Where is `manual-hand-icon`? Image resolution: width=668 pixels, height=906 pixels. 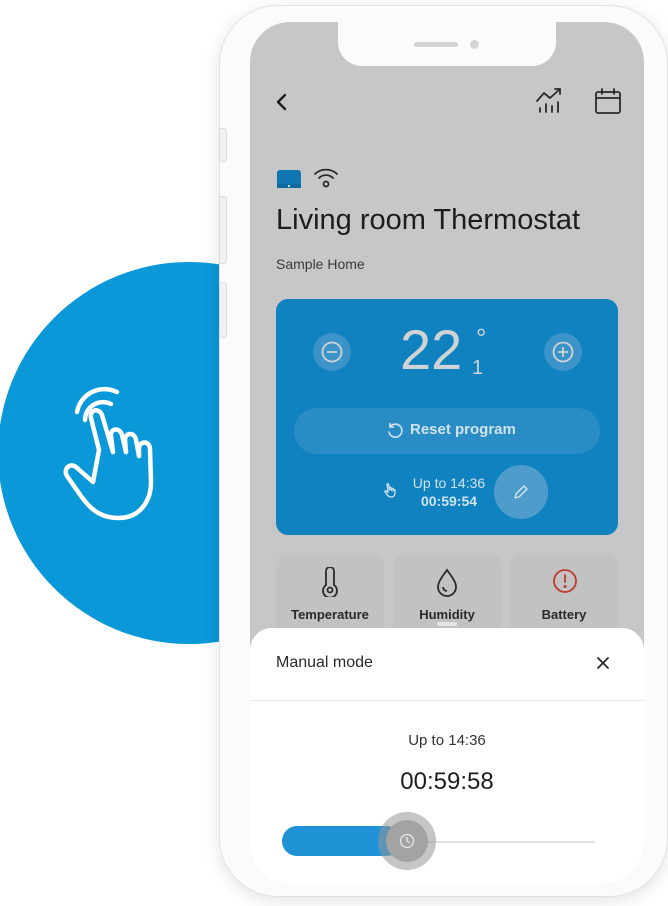
manual-hand-icon is located at coordinates (390, 490).